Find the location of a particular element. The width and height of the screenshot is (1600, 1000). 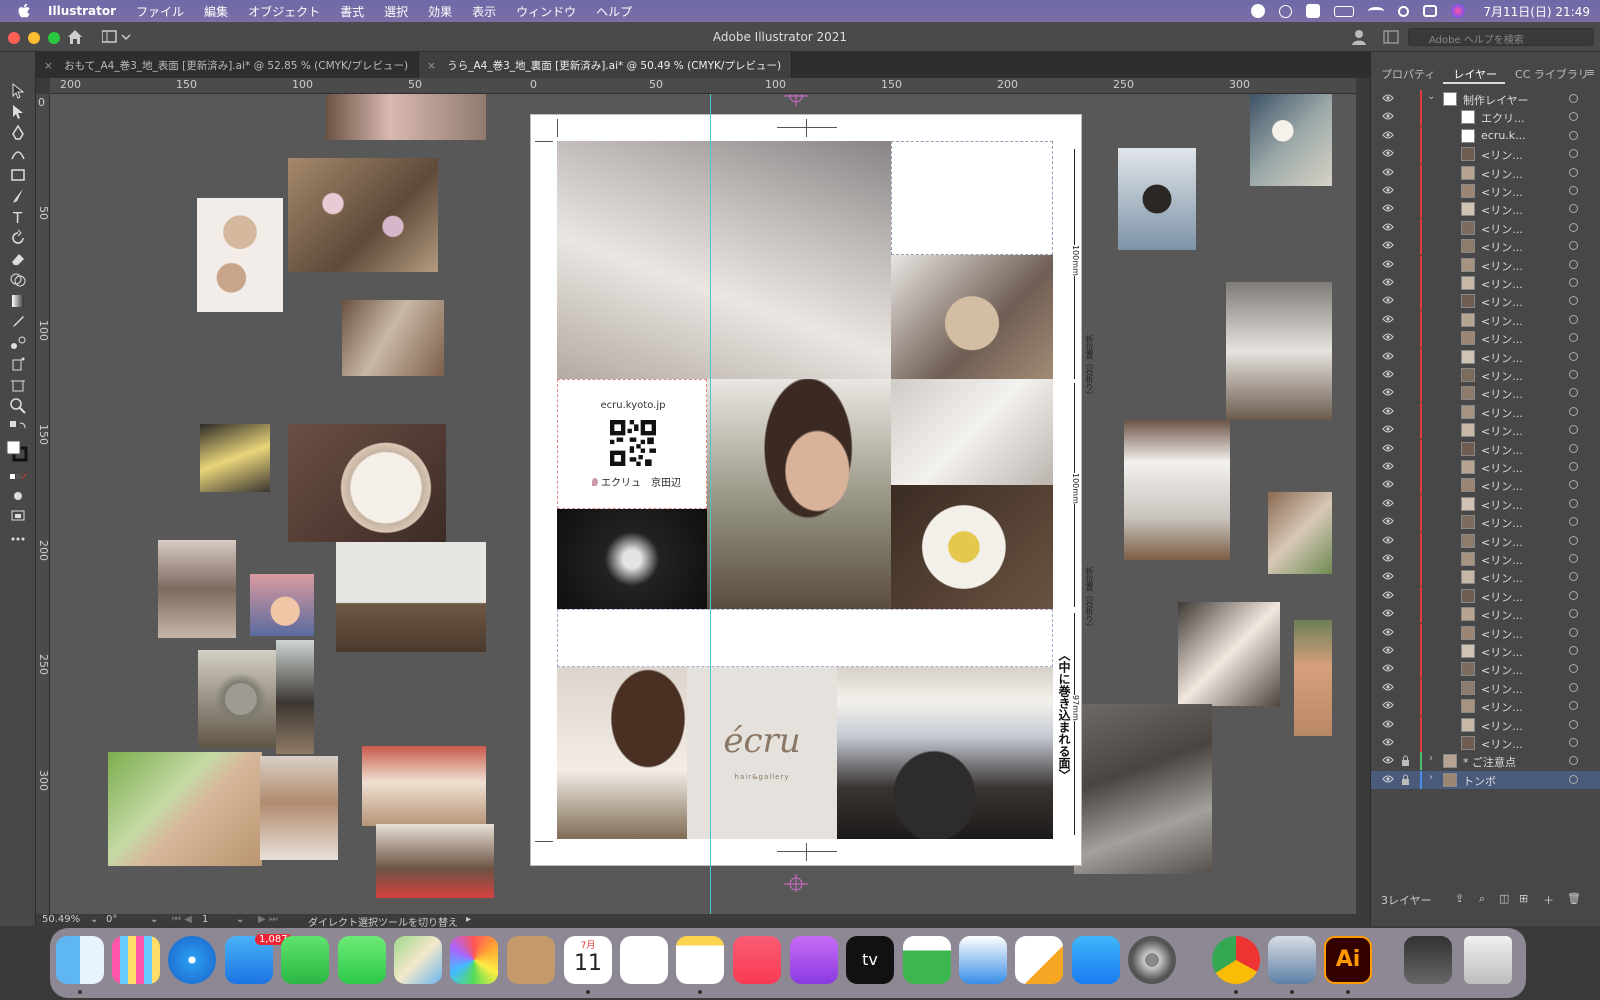

qr-code is located at coordinates (633, 443).